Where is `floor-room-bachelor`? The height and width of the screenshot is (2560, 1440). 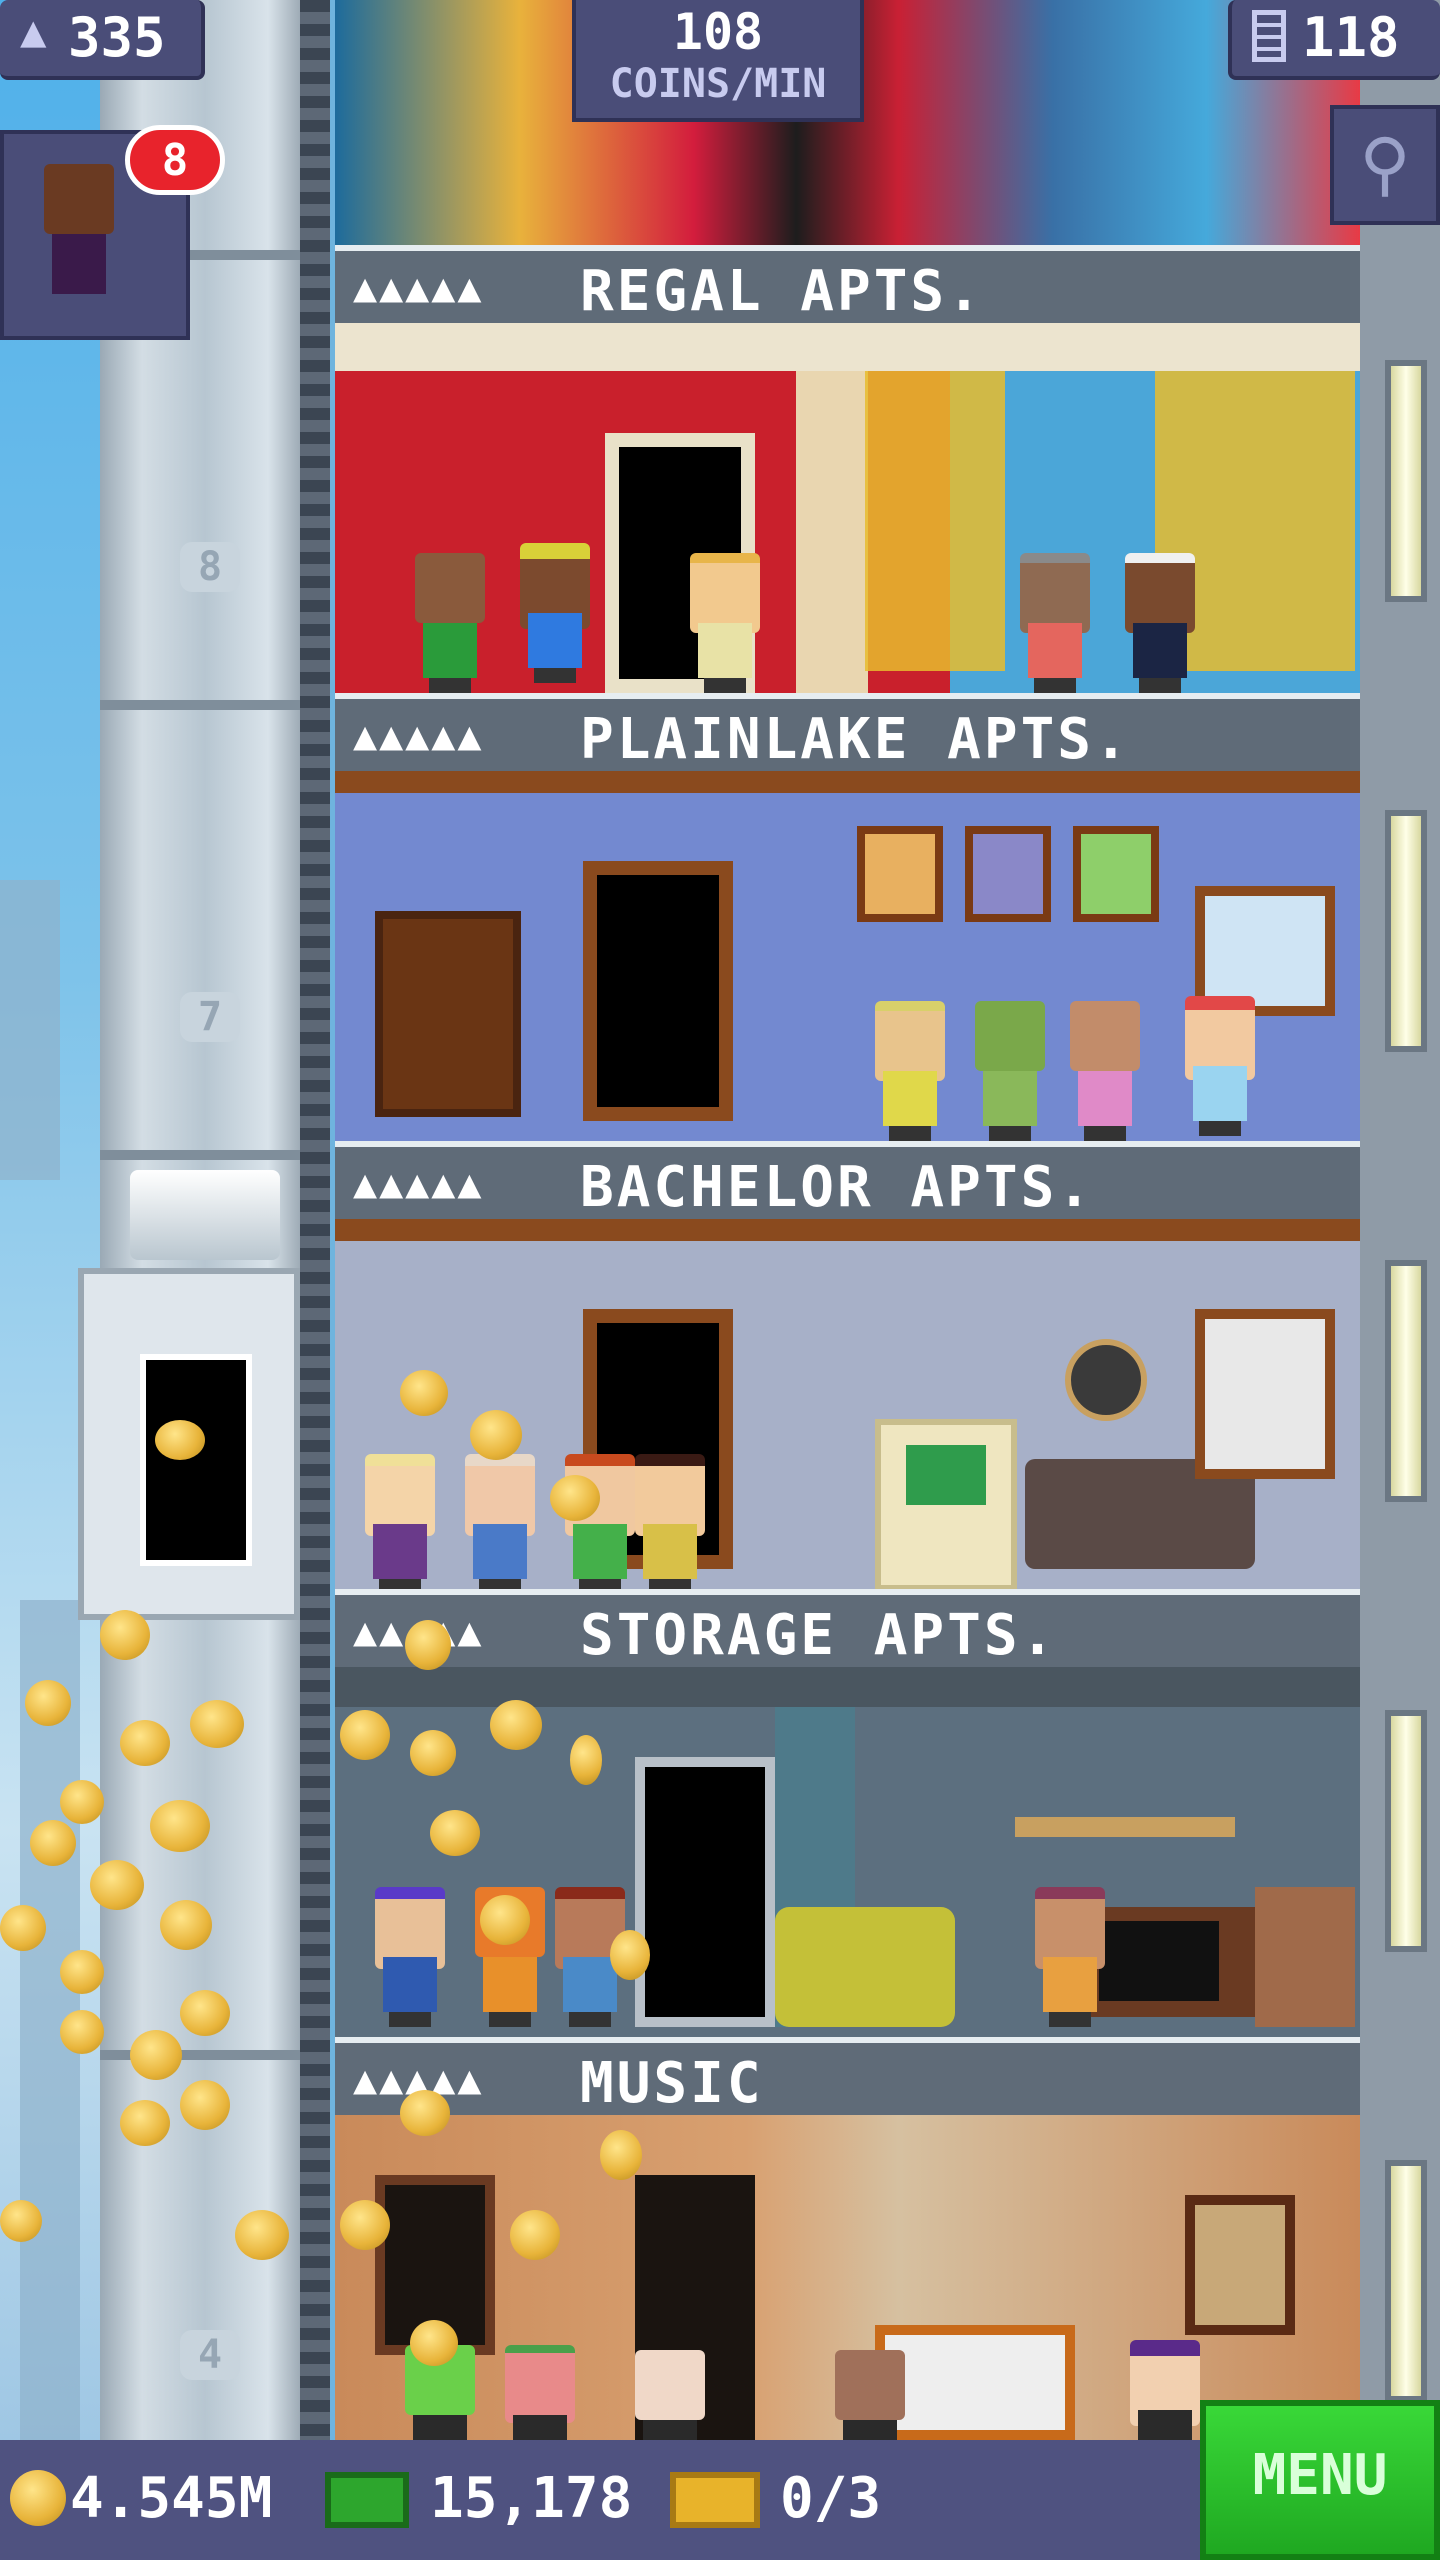
floor-room-bachelor is located at coordinates (847, 1406).